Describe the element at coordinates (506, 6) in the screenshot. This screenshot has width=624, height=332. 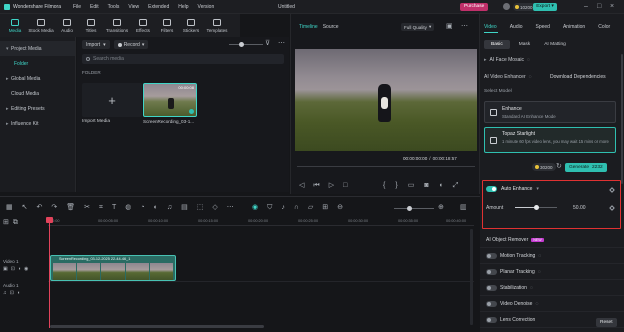
I see `user-avatar` at that location.